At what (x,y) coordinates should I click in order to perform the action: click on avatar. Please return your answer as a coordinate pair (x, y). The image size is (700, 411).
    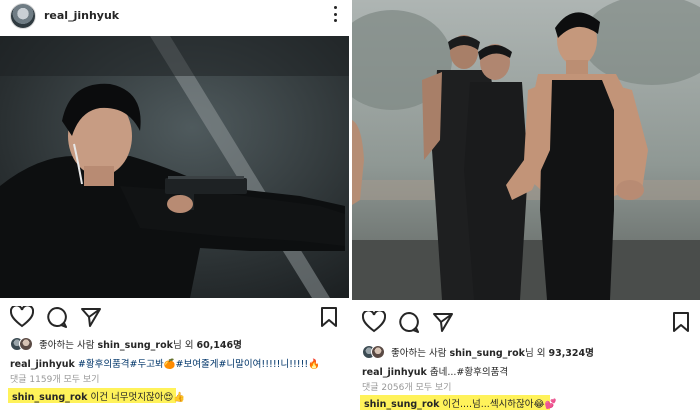
    Looking at the image, I should click on (23, 16).